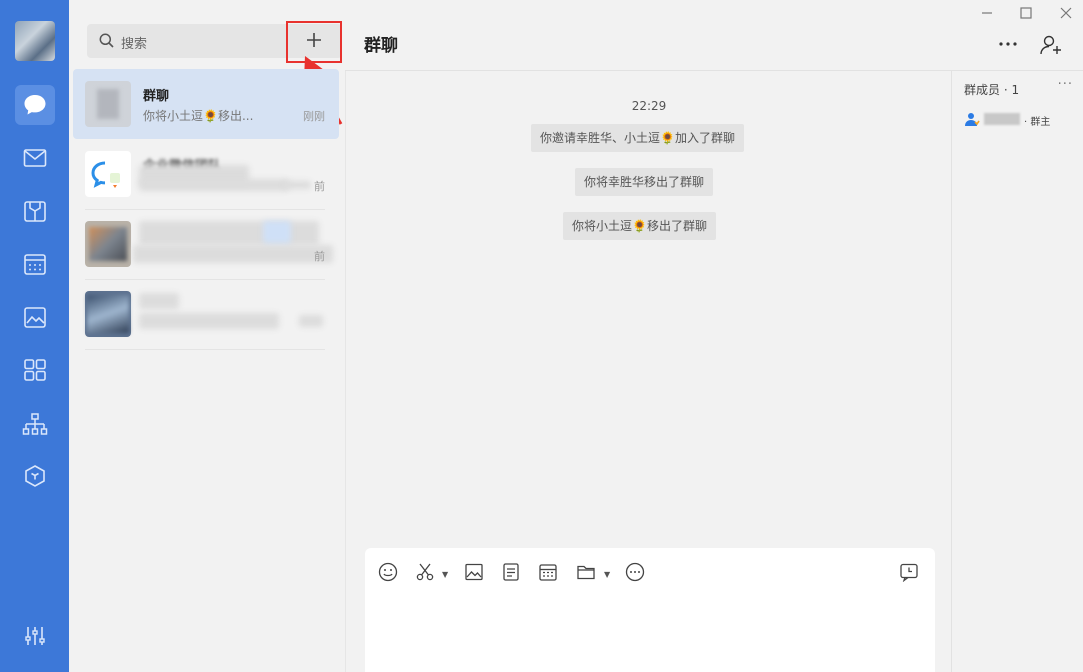 This screenshot has width=1083, height=672. I want to click on conversation-name: 群聊, so click(156, 96).